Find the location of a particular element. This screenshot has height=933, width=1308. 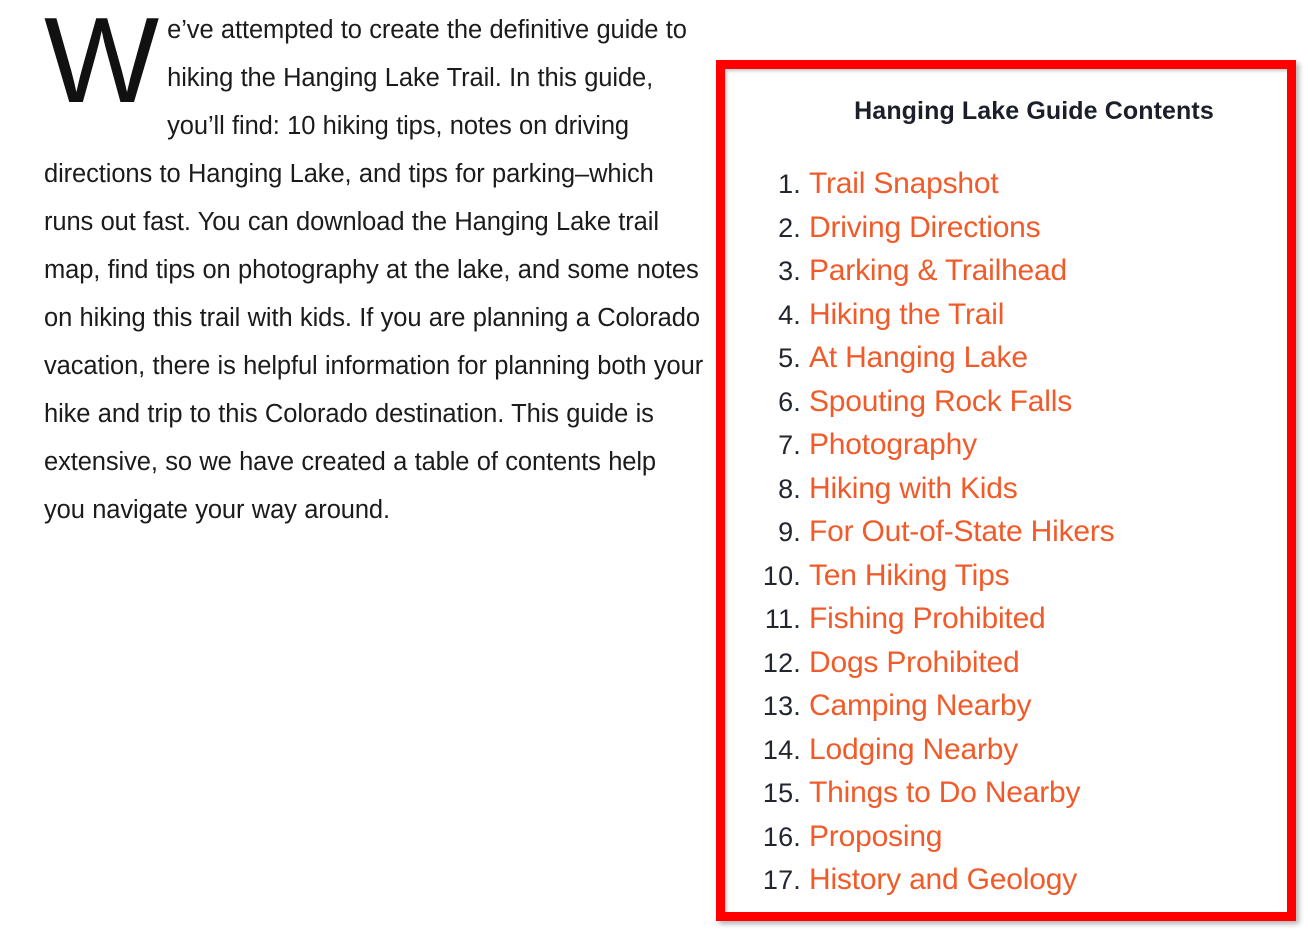

list-item-link: Lodging Nearby is located at coordinates (913, 750).